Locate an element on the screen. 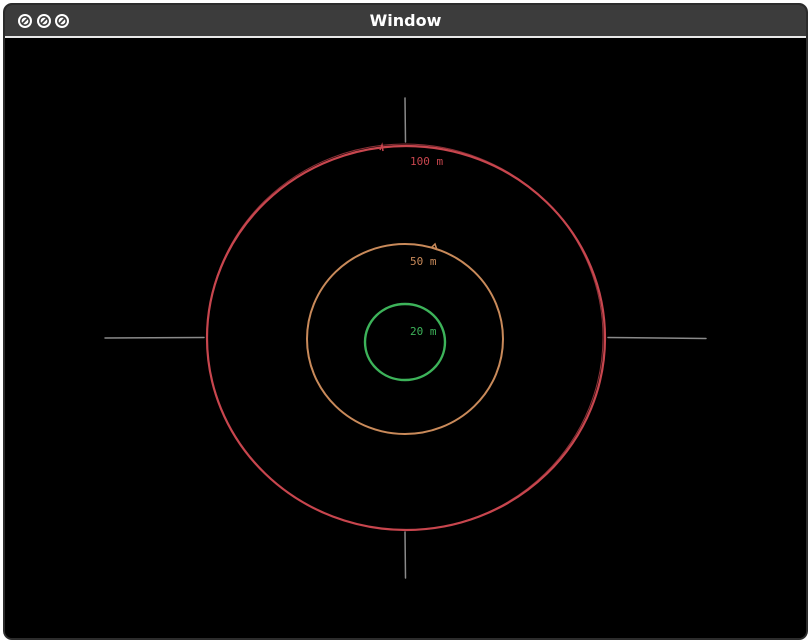 This screenshot has height=643, width=811. ring-20-label: 20 m is located at coordinates (423, 331).